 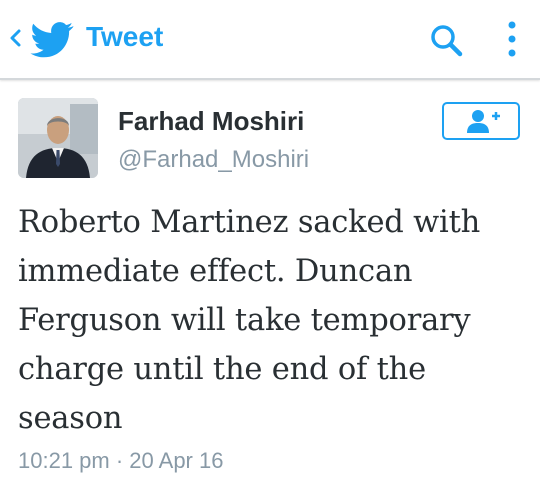 What do you see at coordinates (52, 40) in the screenshot?
I see `twitter-bird-icon` at bounding box center [52, 40].